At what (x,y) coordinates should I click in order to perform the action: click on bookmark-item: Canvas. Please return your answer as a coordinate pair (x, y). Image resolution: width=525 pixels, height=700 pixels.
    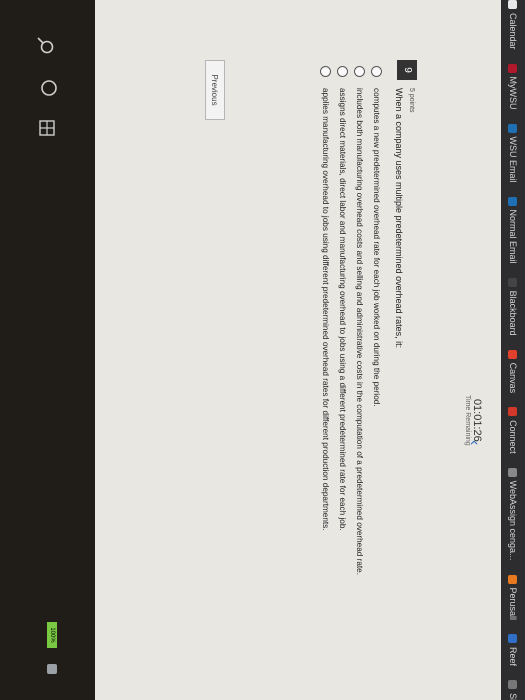
    Looking at the image, I should click on (513, 371).